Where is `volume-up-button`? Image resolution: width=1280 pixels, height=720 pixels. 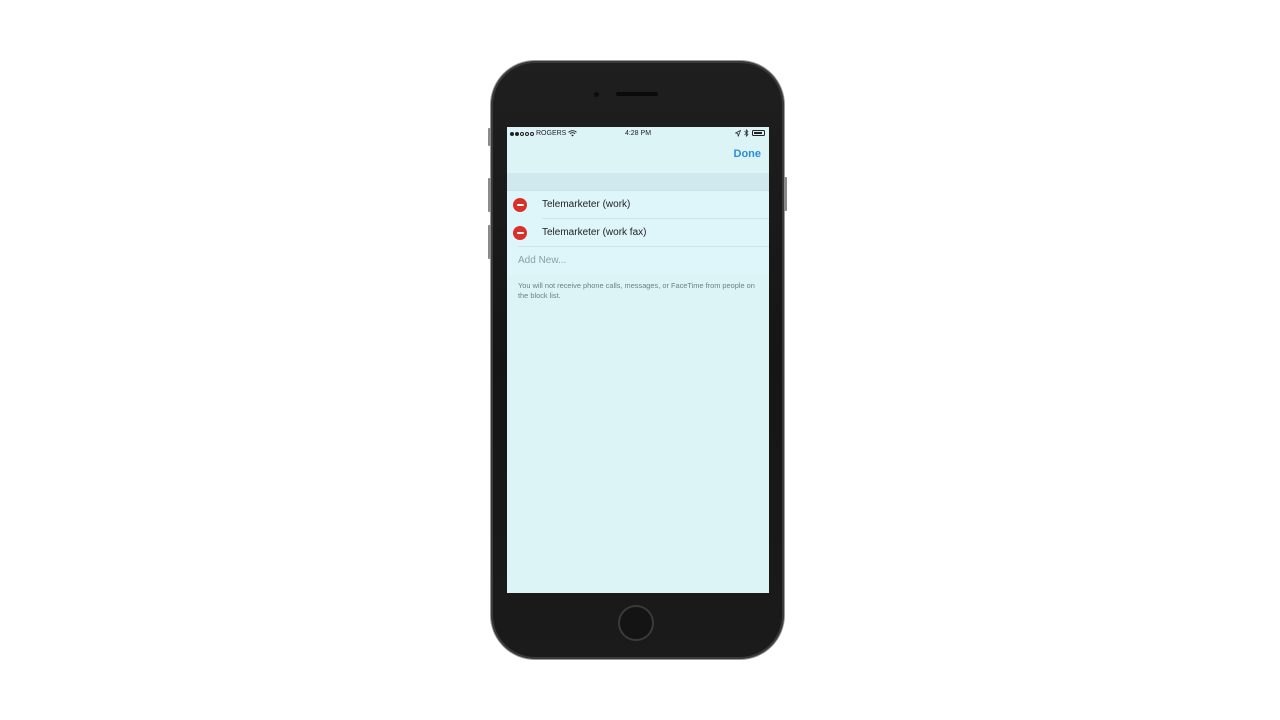
volume-up-button is located at coordinates (489, 195).